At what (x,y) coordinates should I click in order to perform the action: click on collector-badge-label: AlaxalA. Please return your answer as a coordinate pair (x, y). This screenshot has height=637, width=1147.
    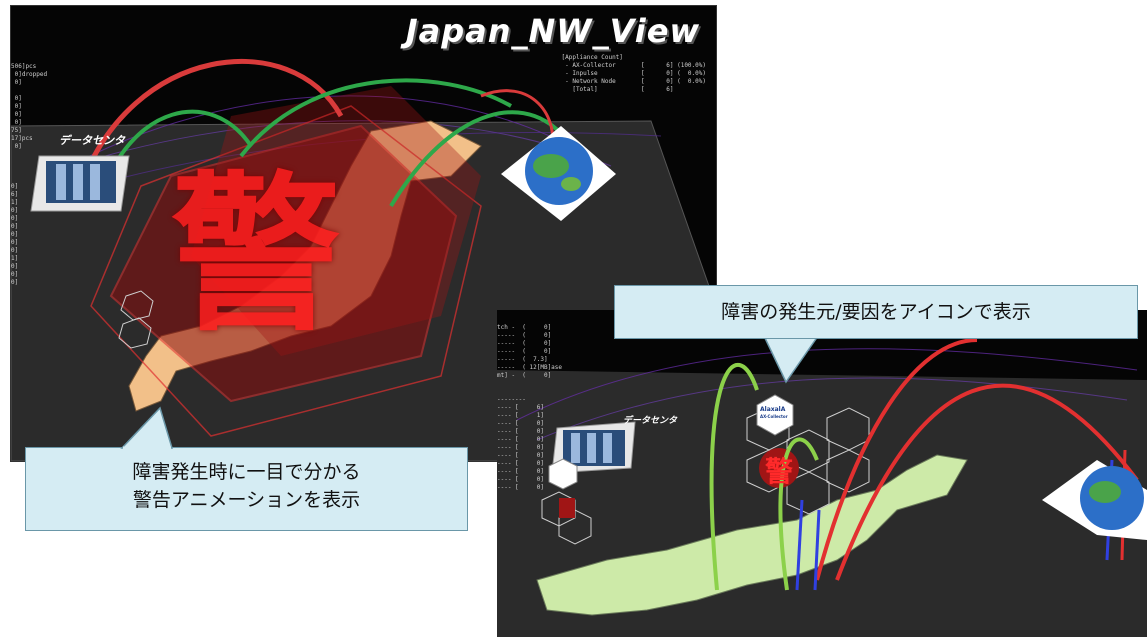
    Looking at the image, I should click on (773, 409).